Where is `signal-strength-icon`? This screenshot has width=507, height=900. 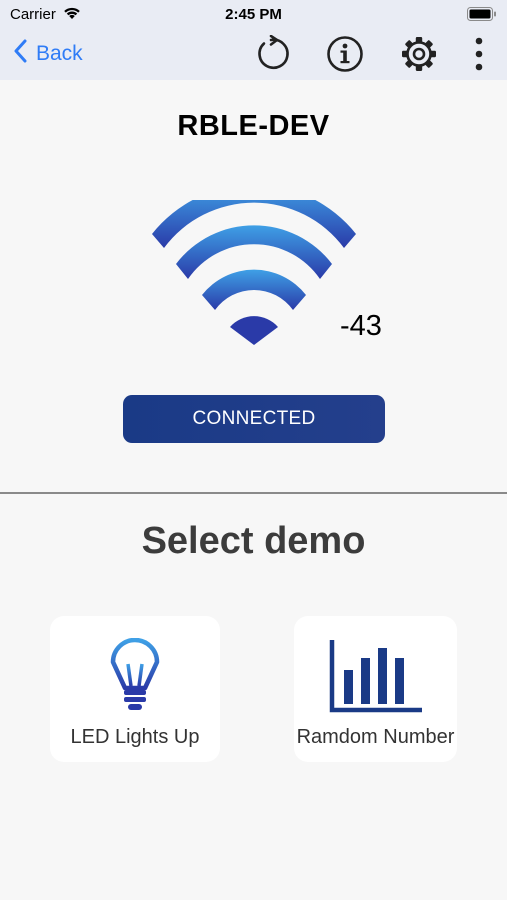
signal-strength-icon is located at coordinates (254, 268).